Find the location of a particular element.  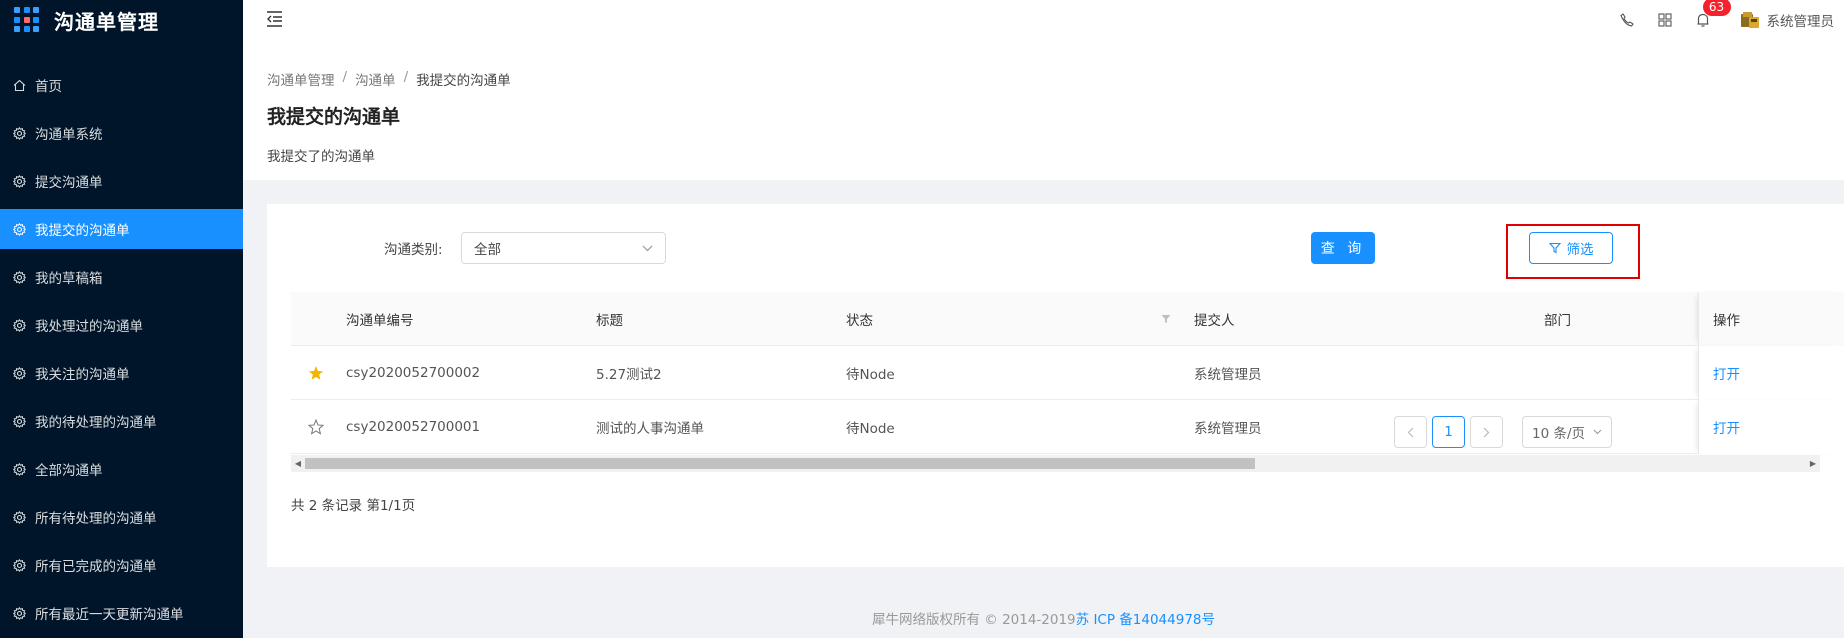

footer-copyright: 犀牛网络版权所有 © 2014-2019 is located at coordinates (973, 620).